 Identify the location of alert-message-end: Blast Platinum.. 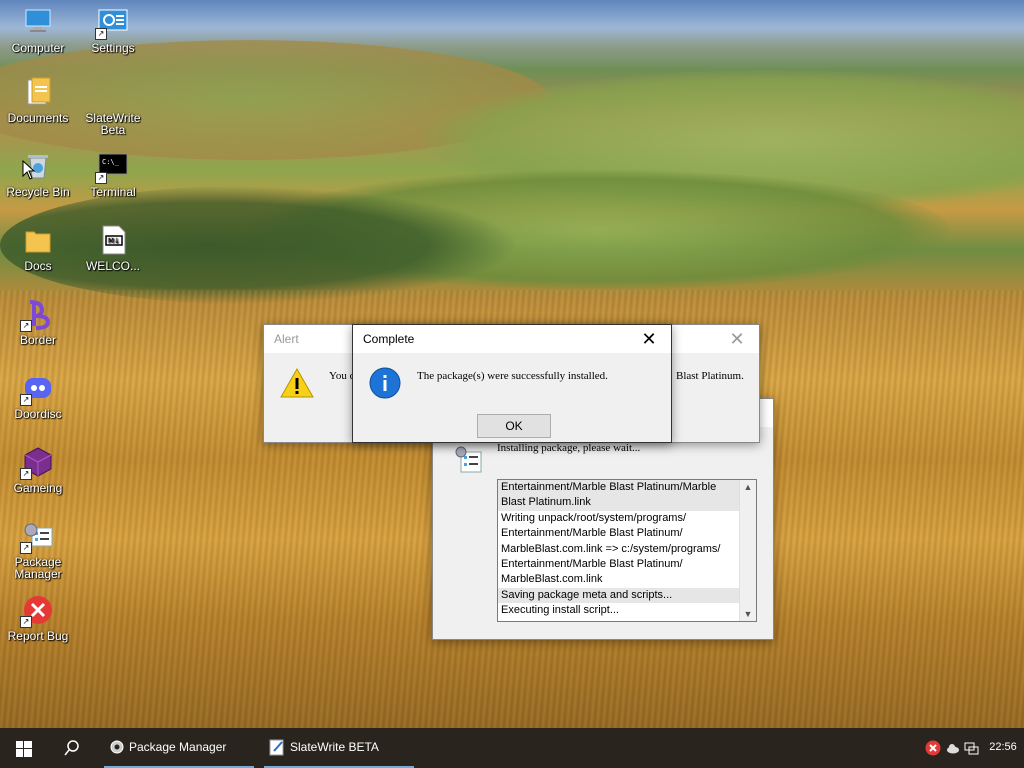
(710, 376).